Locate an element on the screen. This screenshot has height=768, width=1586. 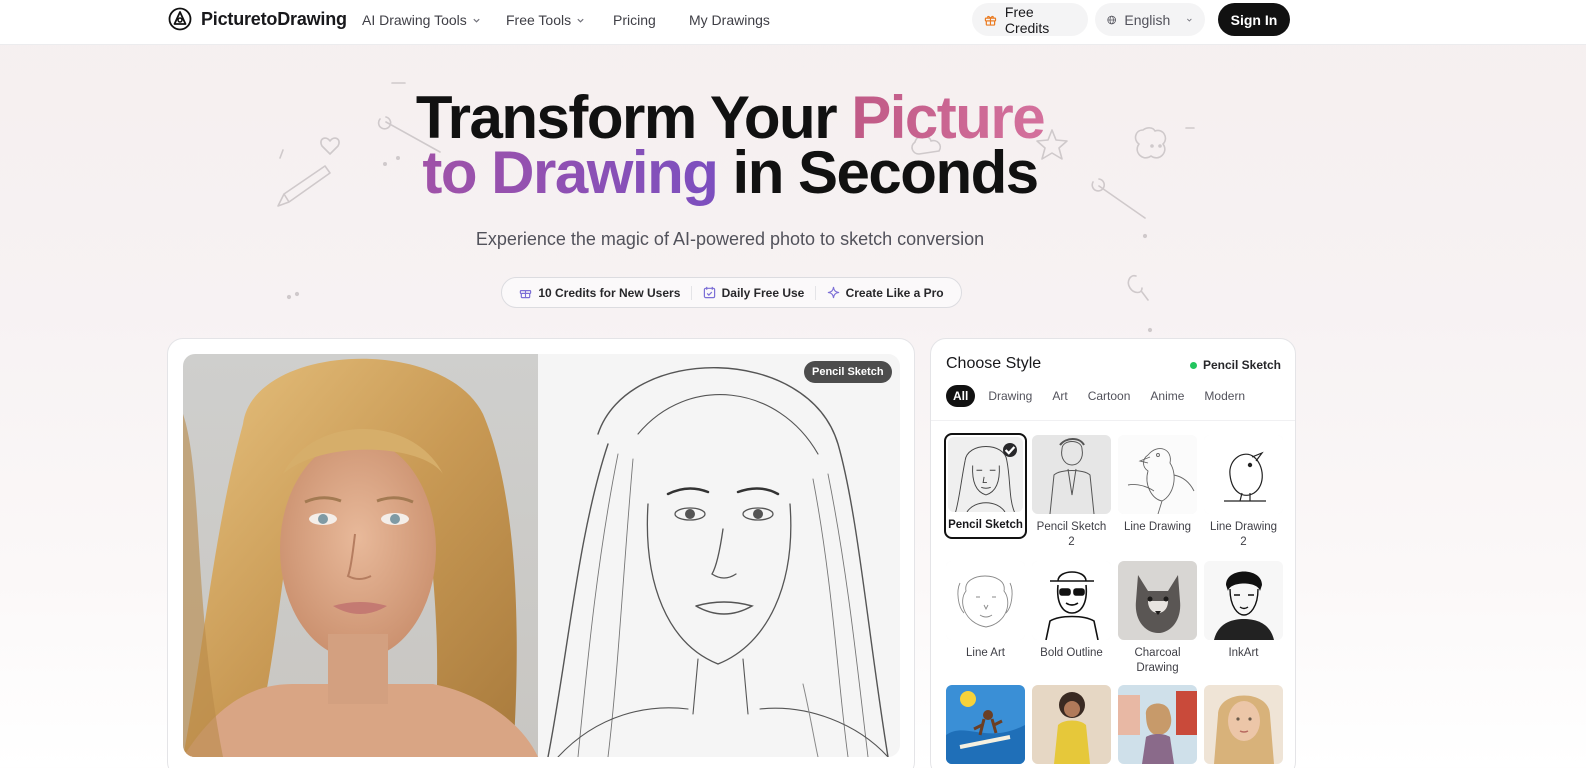
hero-title-line-2: to Drawing in Seconds is located at coordinates (730, 173).